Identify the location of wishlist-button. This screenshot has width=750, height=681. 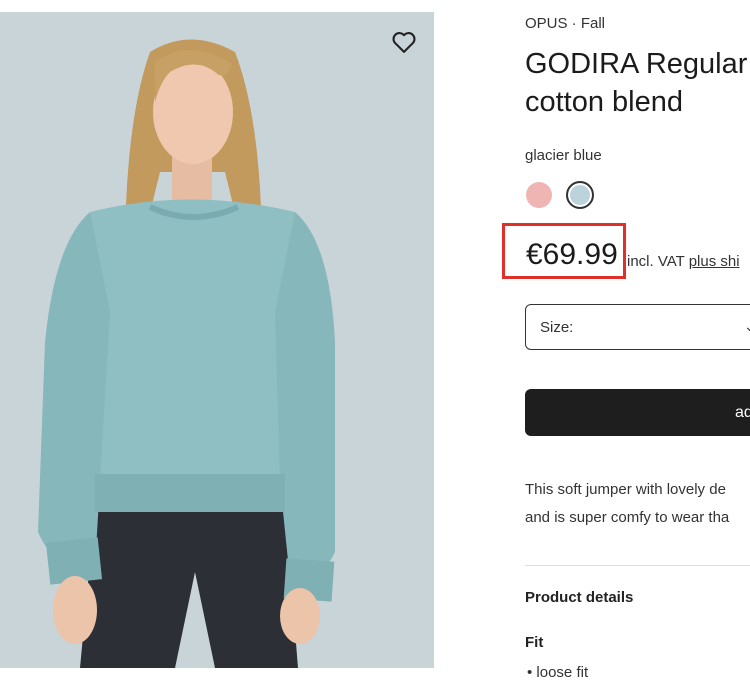
(404, 42).